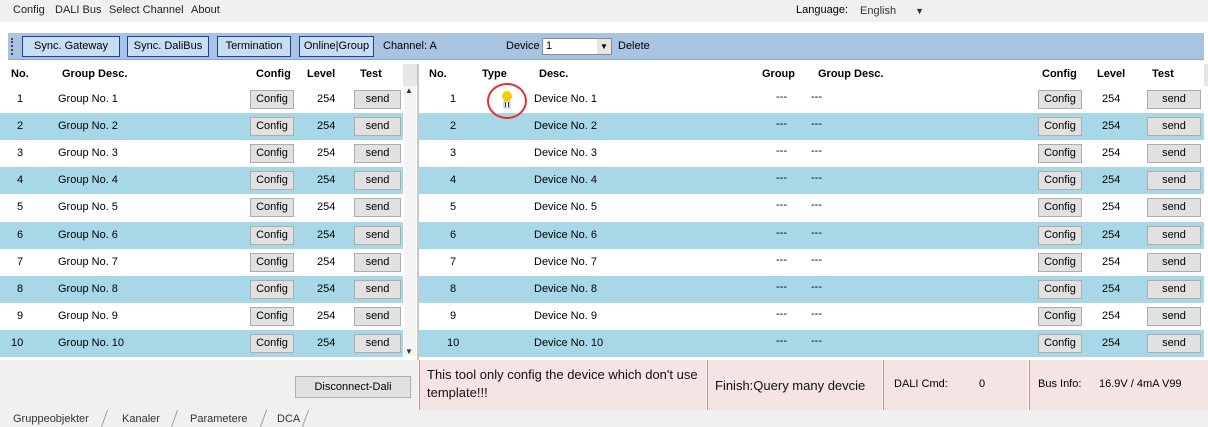 The height and width of the screenshot is (427, 1208). I want to click on online-group-button: Online|Group, so click(336, 46).